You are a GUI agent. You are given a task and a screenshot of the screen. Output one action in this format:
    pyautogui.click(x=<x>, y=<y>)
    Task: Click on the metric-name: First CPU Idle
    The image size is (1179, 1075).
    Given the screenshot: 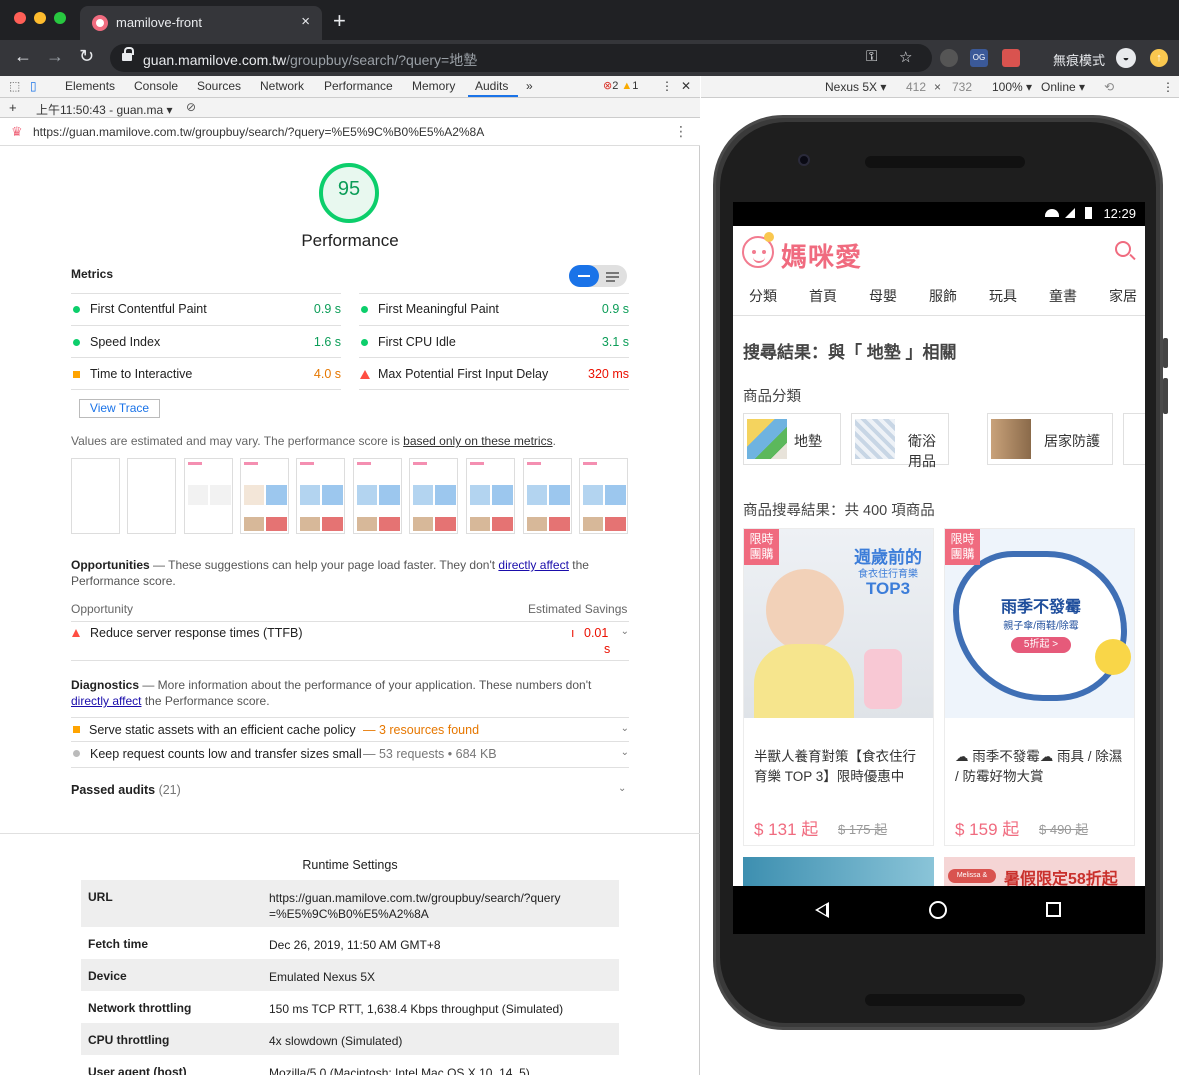 What is the action you would take?
    pyautogui.click(x=417, y=342)
    